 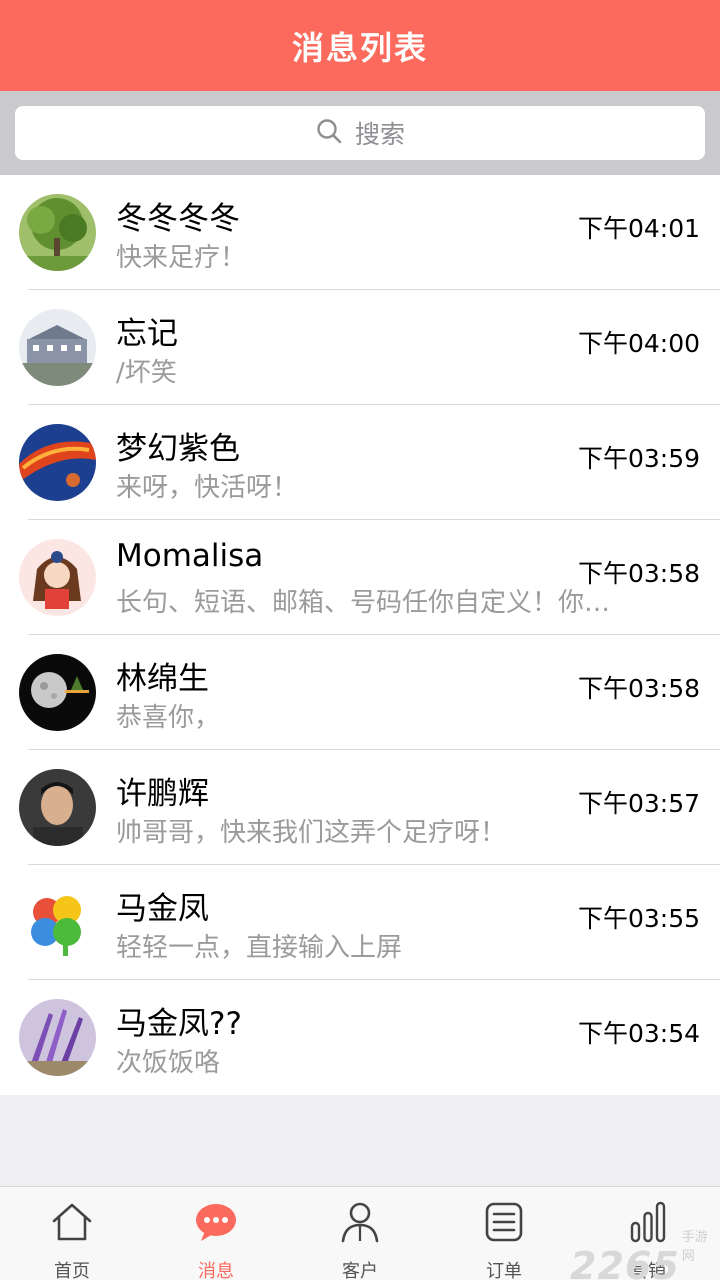 What do you see at coordinates (625, 1262) in the screenshot?
I see `watermark-number: 2265` at bounding box center [625, 1262].